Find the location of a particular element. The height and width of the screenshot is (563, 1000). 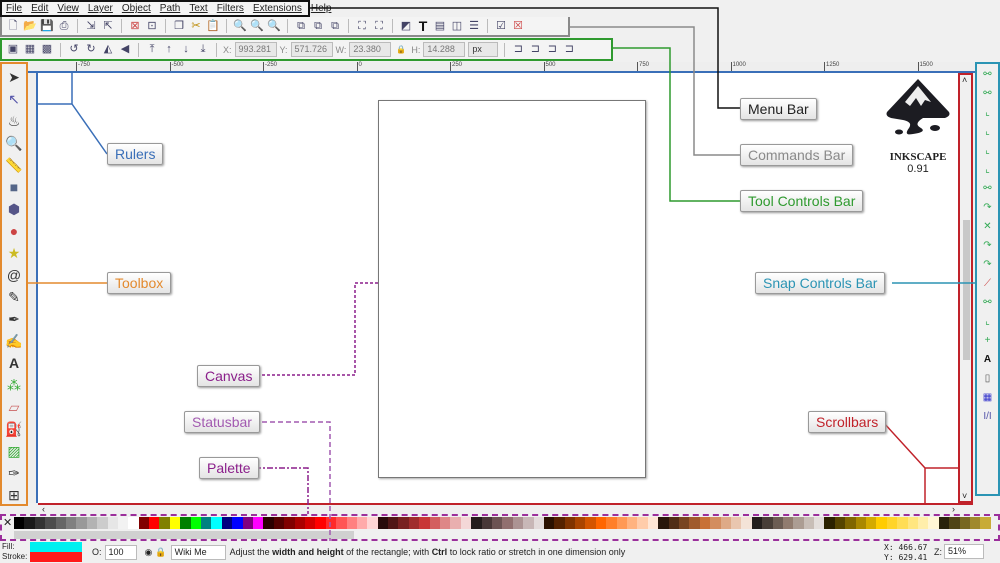

menu-filters: Filters is located at coordinates (230, 8).